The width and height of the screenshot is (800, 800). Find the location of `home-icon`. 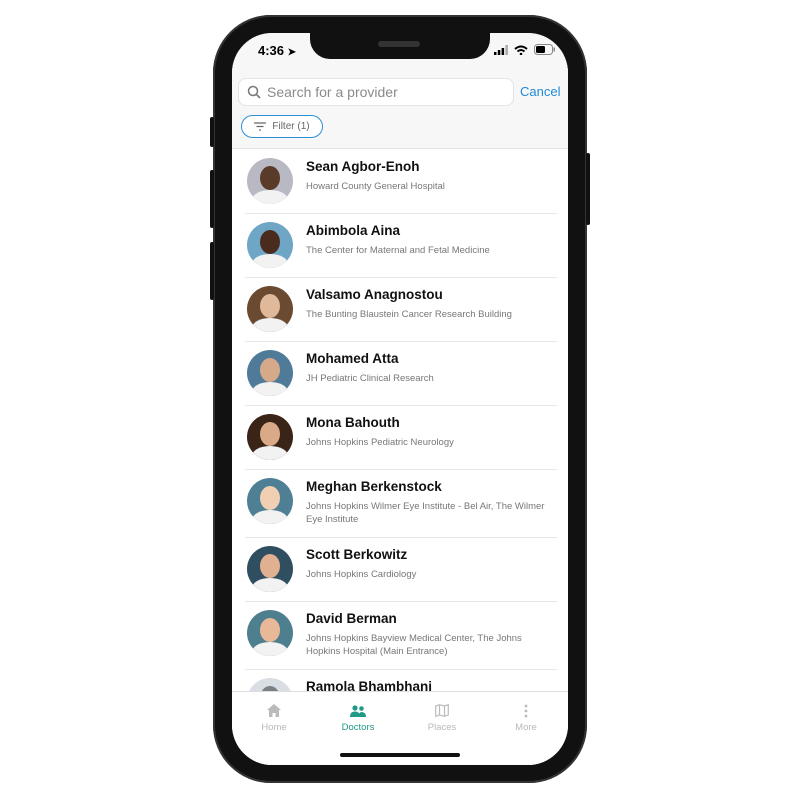

home-icon is located at coordinates (274, 710).